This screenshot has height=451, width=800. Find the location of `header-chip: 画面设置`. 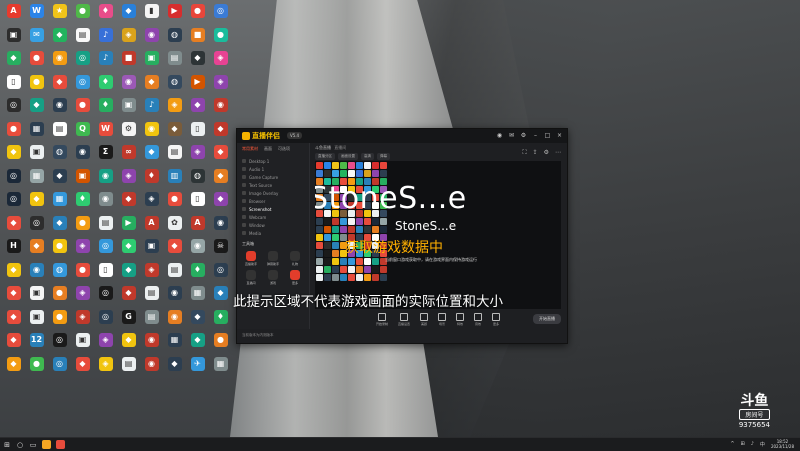

header-chip: 画面设置 is located at coordinates (348, 156).